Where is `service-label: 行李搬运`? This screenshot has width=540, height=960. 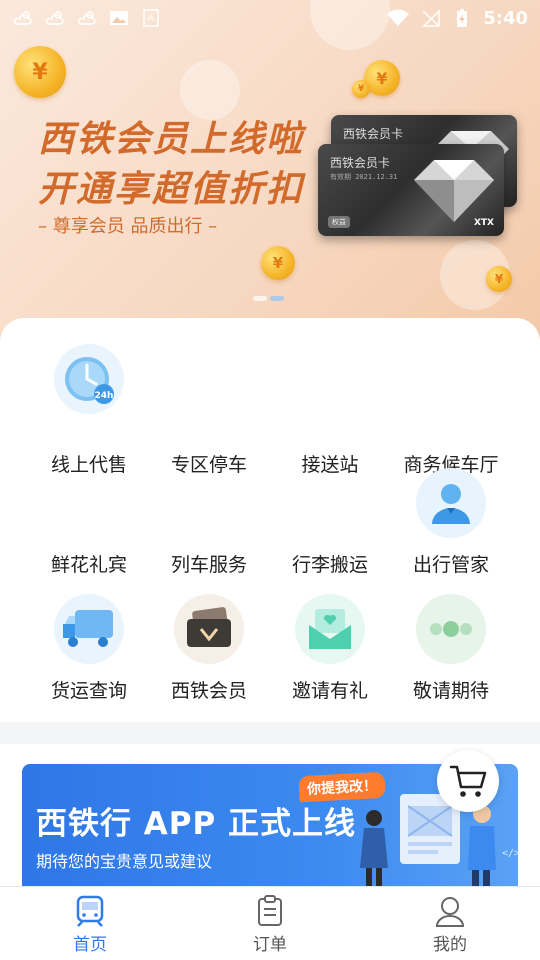 service-label: 行李搬运 is located at coordinates (329, 565).